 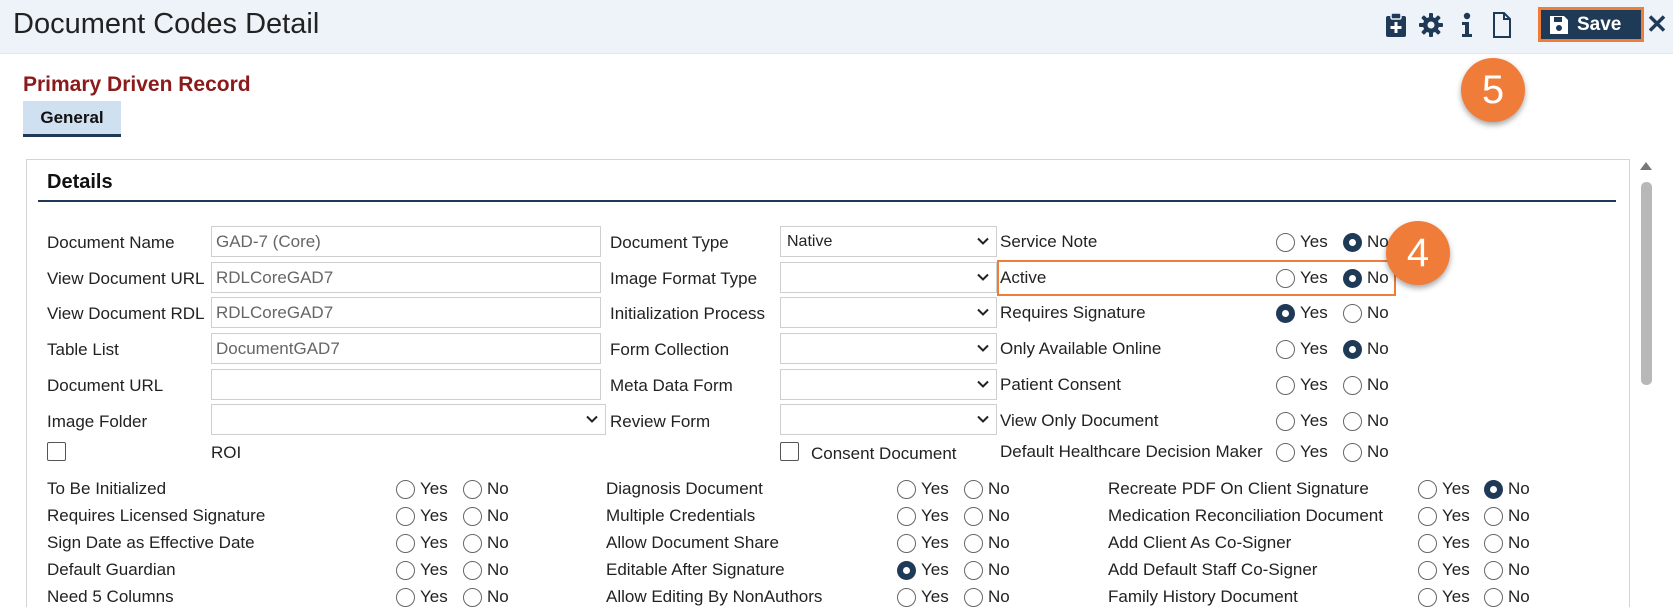 What do you see at coordinates (935, 569) in the screenshot?
I see `editable-after-signature-yes-label: Yes` at bounding box center [935, 569].